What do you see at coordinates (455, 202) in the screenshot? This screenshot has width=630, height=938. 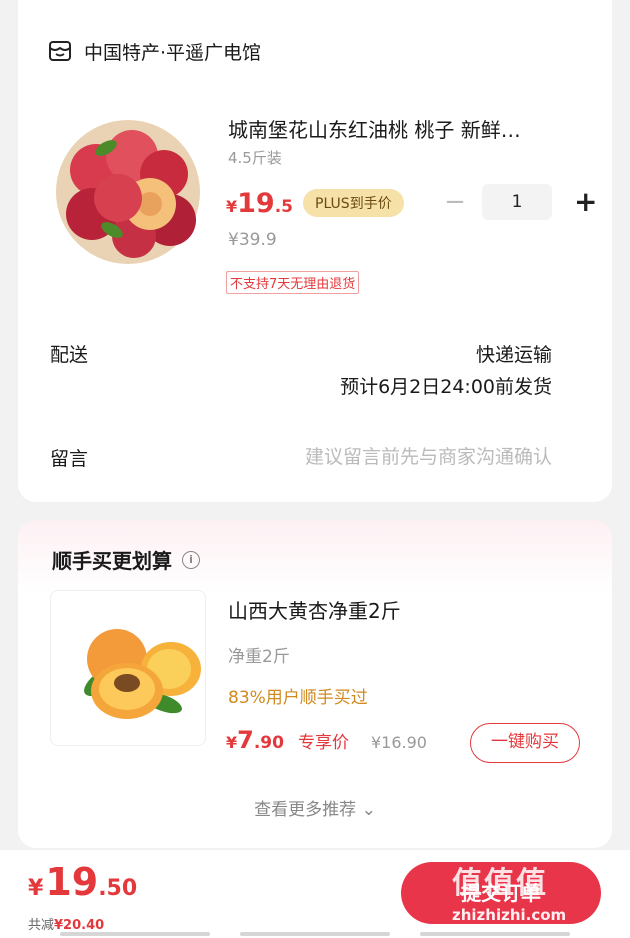 I see `decrease-button: −` at bounding box center [455, 202].